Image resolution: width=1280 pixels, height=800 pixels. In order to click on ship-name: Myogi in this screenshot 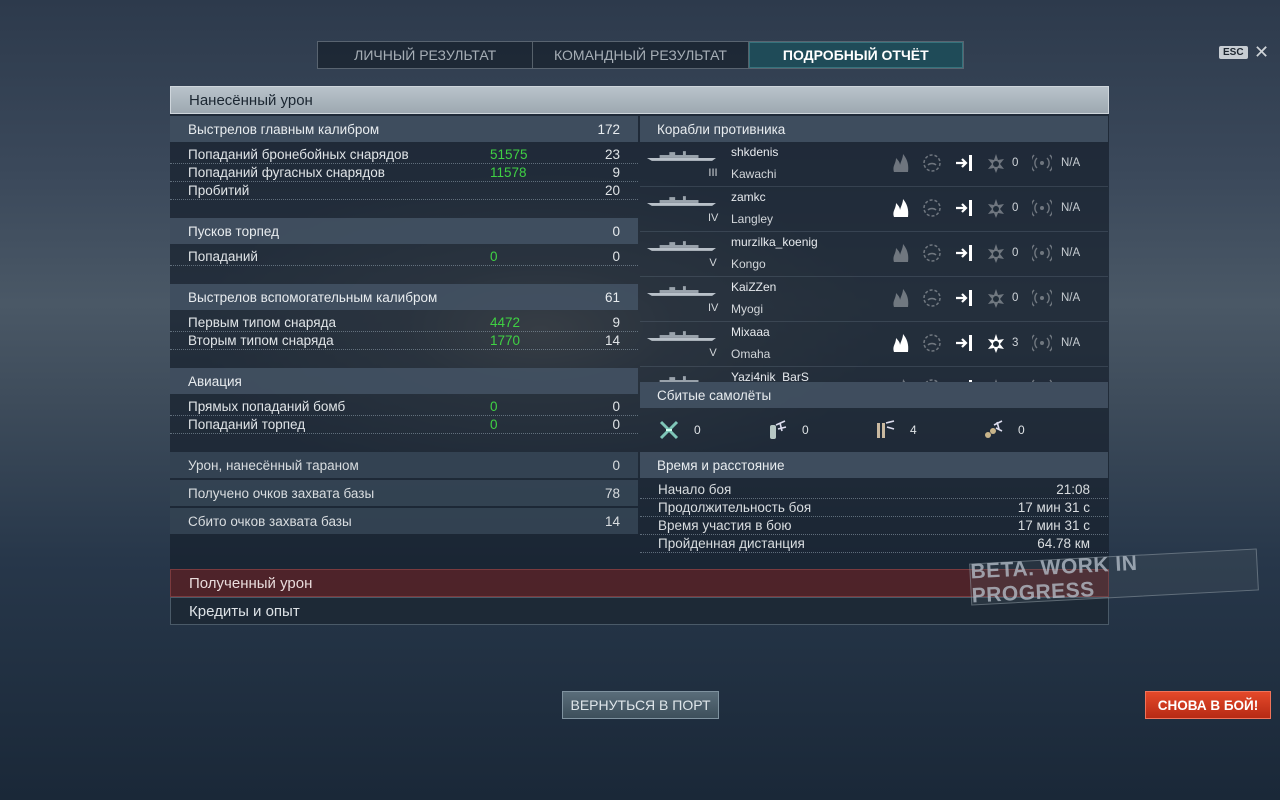, I will do `click(747, 309)`.